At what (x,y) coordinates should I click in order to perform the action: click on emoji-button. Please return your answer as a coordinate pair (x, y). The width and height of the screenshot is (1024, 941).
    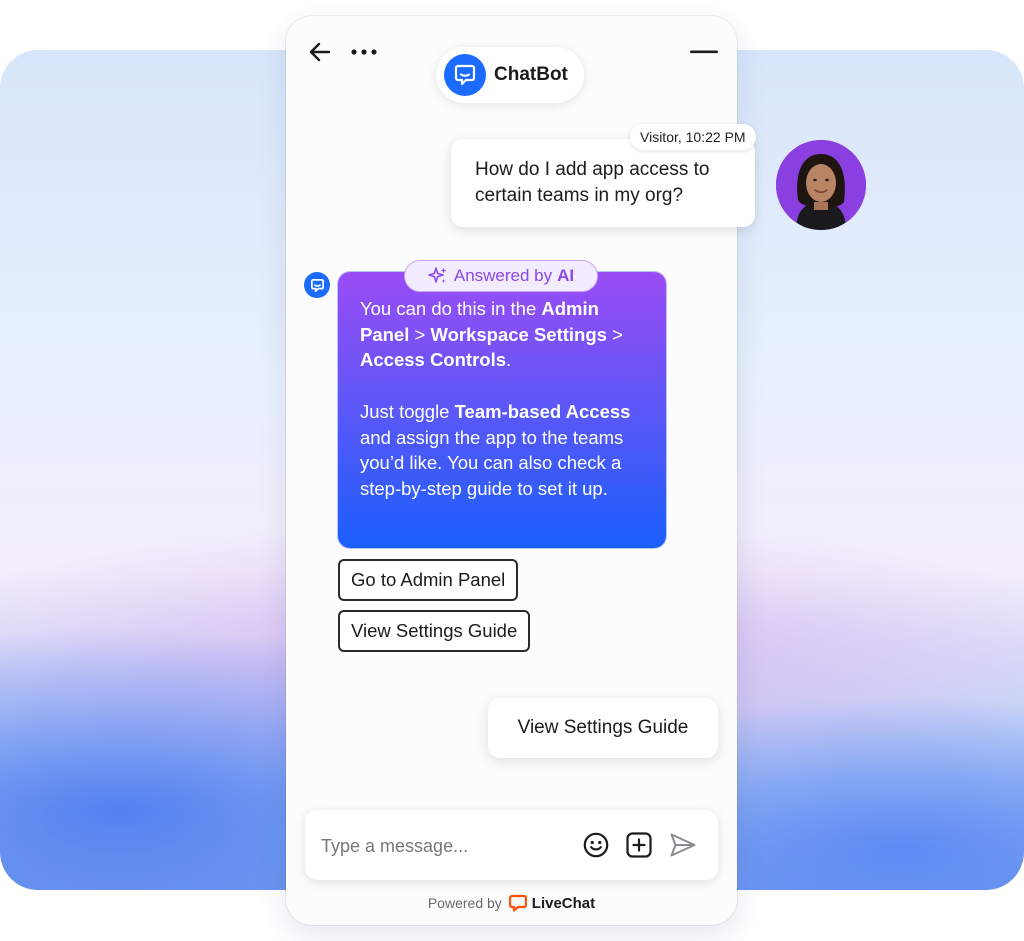
    Looking at the image, I should click on (596, 845).